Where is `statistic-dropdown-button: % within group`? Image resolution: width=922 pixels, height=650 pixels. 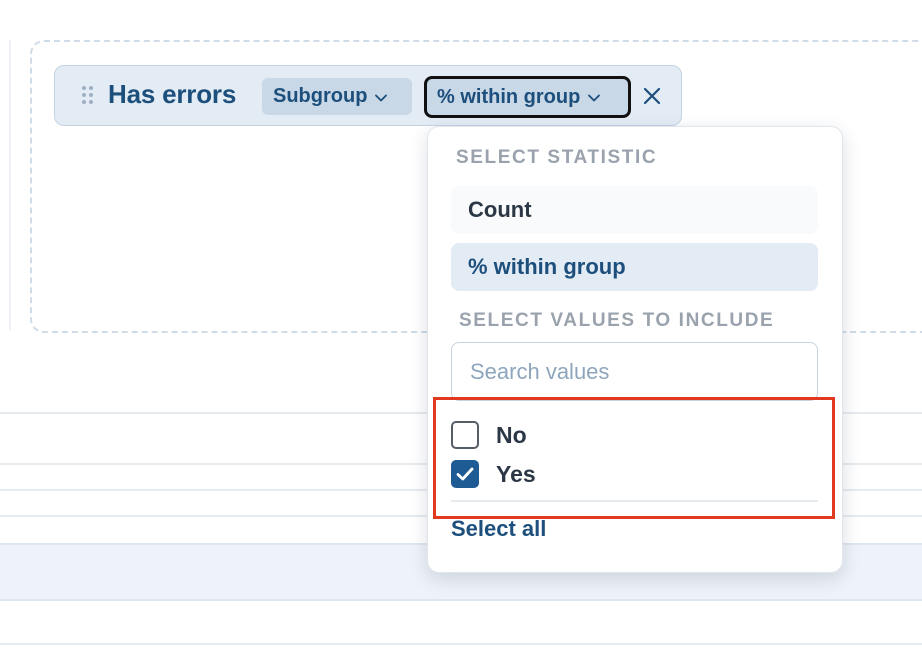 statistic-dropdown-button: % within group is located at coordinates (527, 97).